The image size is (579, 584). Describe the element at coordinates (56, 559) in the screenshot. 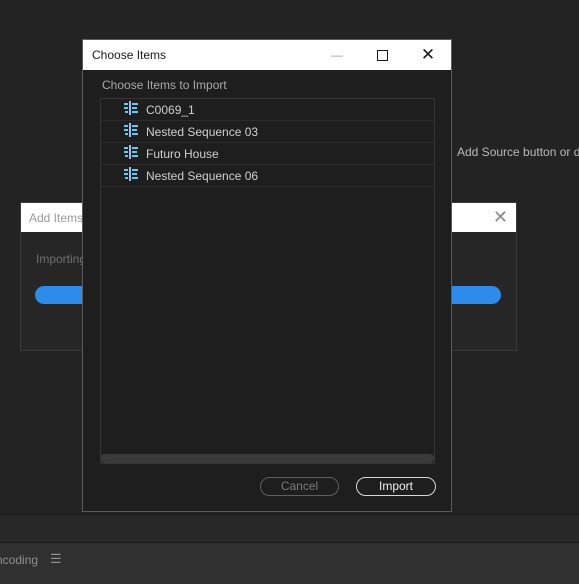

I see `hamburger-menu-icon: ☰` at that location.